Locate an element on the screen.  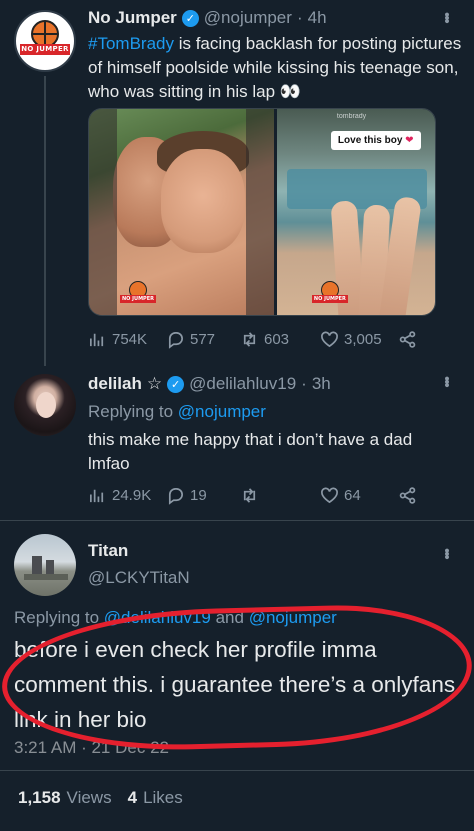
likes-count: 4 is located at coordinates (132, 798).